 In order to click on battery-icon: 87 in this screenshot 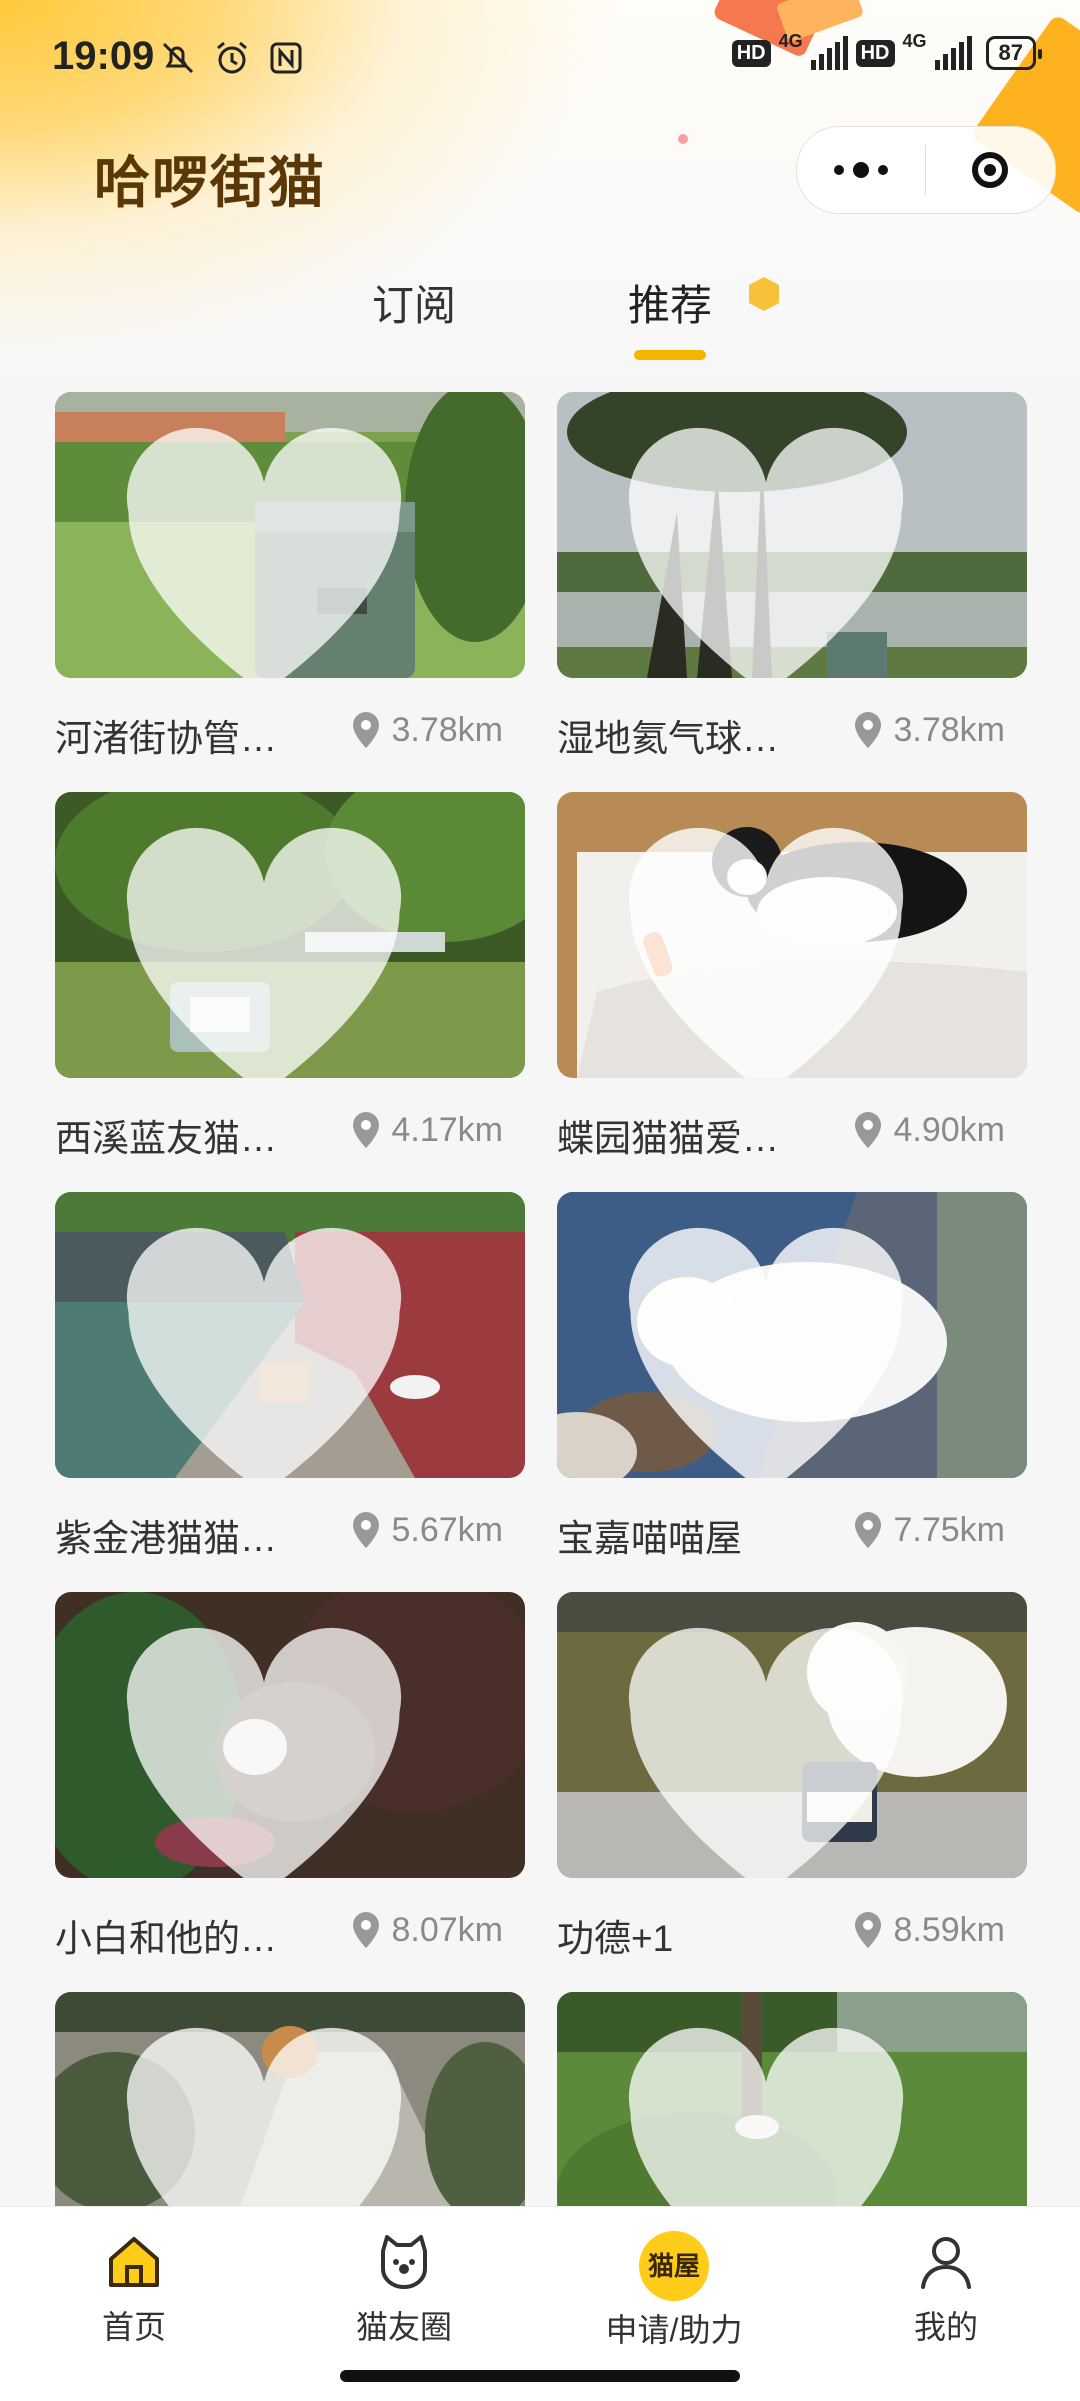, I will do `click(1014, 53)`.